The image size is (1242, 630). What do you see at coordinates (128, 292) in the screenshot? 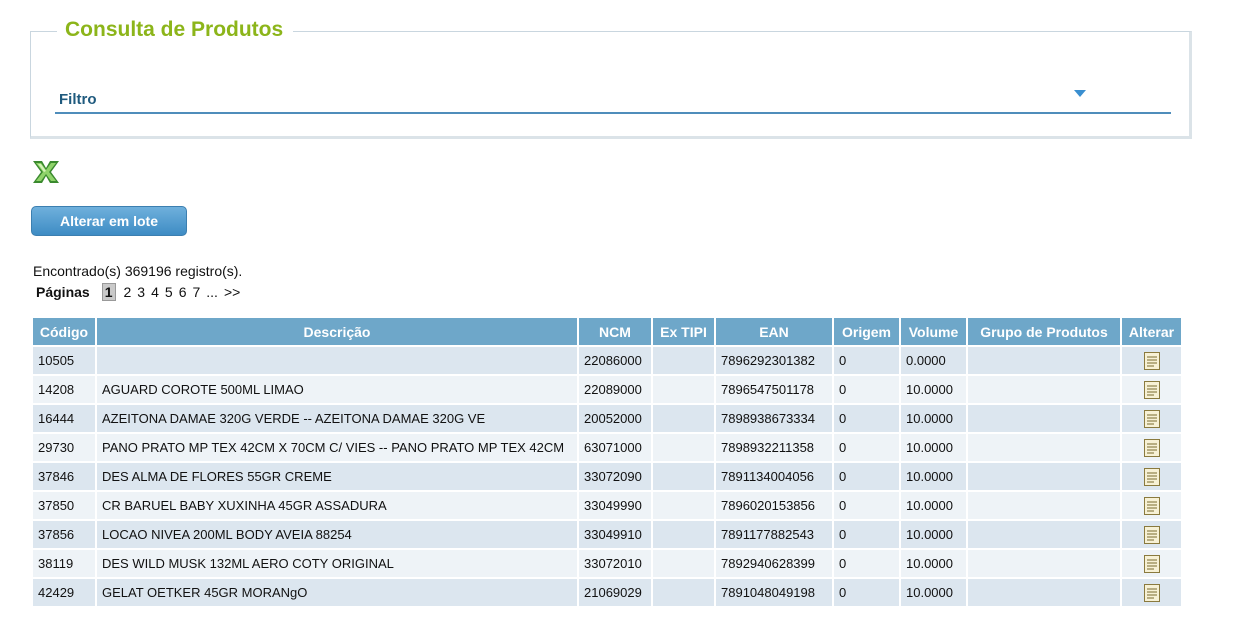
I see `page-link-2: 2` at bounding box center [128, 292].